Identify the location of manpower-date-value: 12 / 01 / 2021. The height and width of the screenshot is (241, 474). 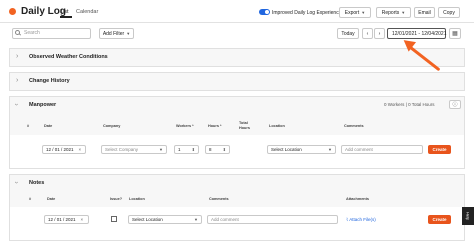
(60, 149).